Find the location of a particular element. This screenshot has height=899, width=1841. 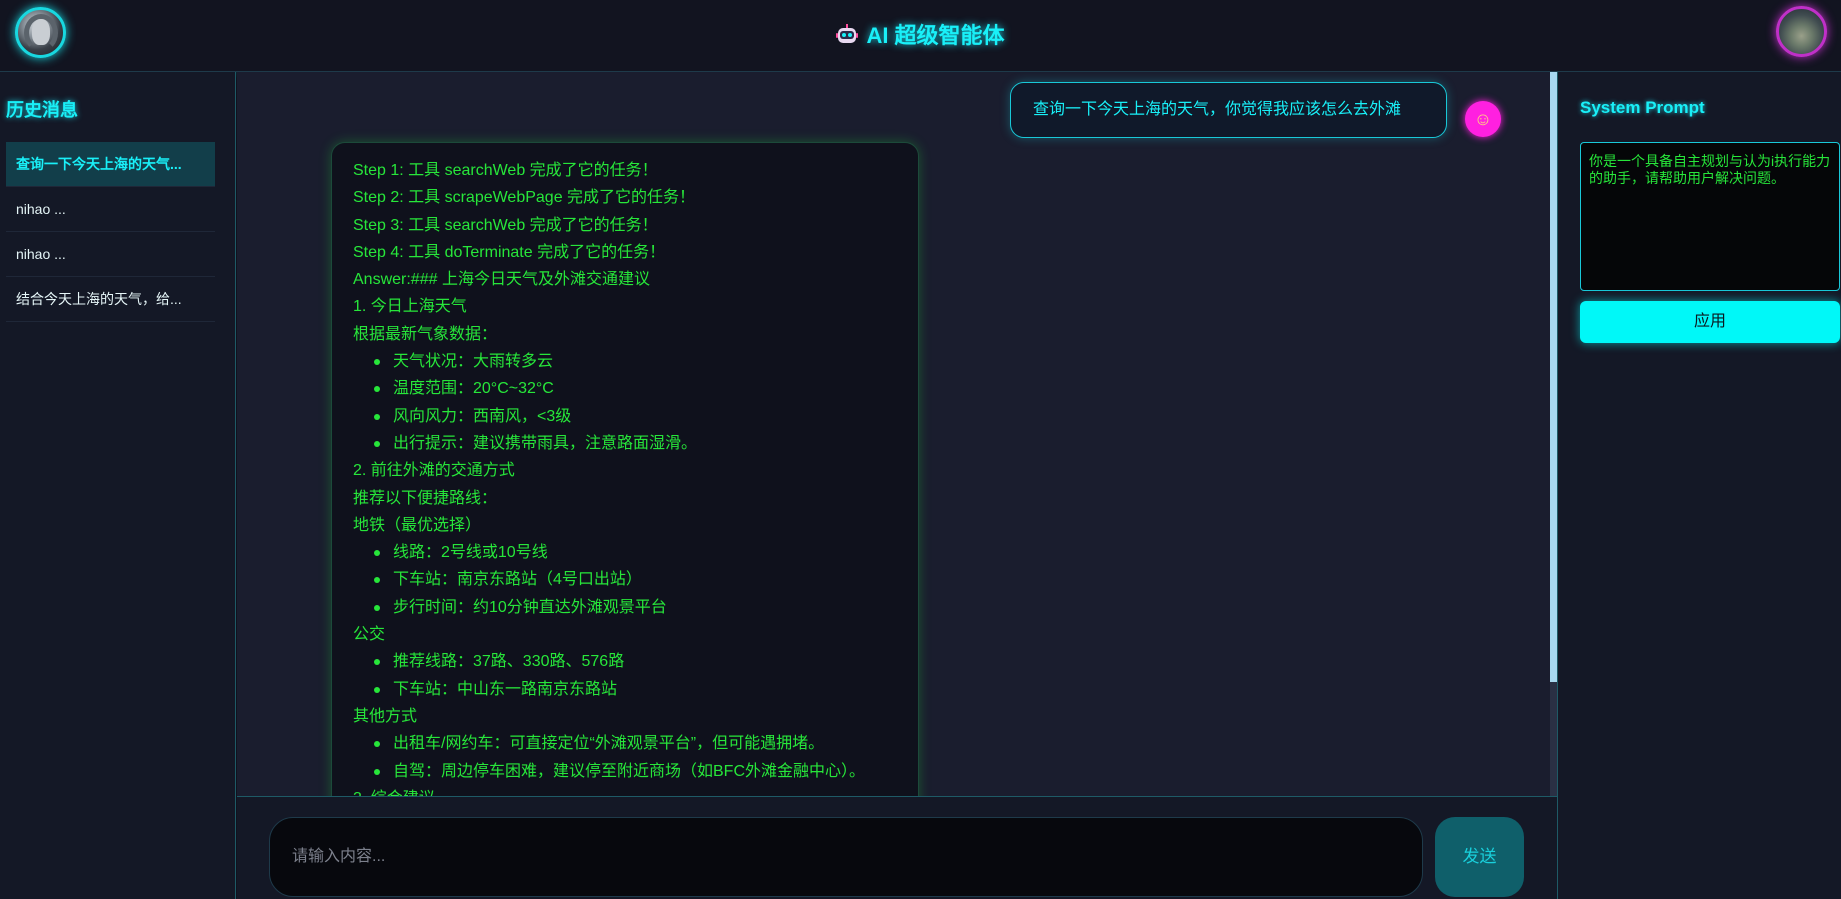

sidebar-title: 历史消息 is located at coordinates (42, 110).